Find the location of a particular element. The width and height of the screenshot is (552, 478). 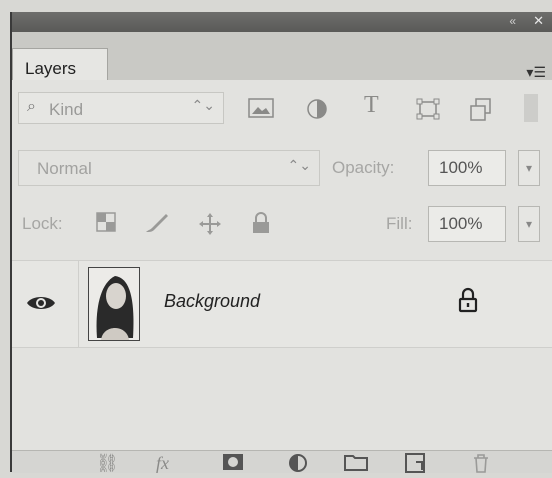

lock-row: Lock: Fill: 100% ▾ is located at coordinates (282, 224).